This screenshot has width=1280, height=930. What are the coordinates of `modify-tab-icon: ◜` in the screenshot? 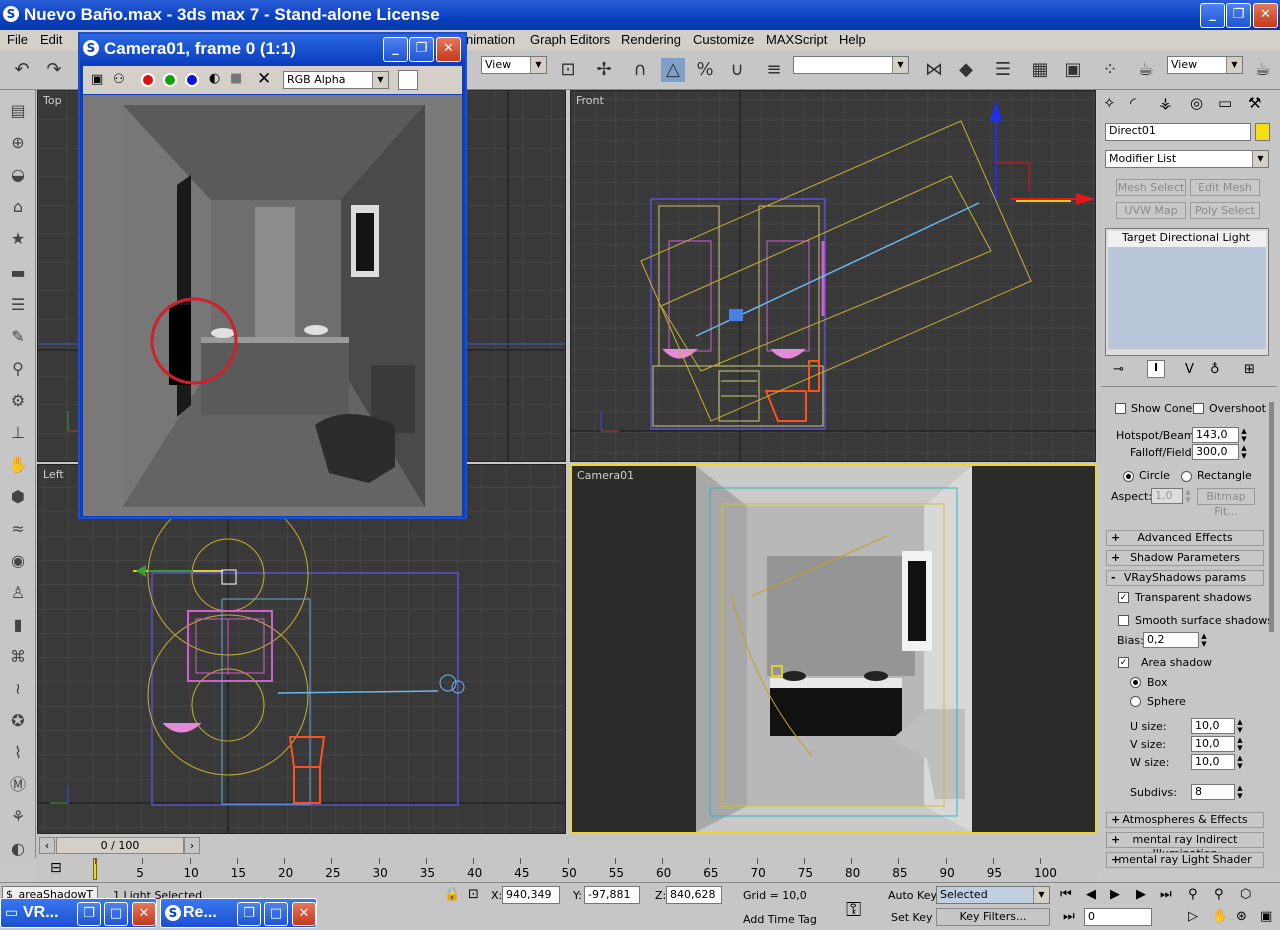 It's located at (1133, 103).